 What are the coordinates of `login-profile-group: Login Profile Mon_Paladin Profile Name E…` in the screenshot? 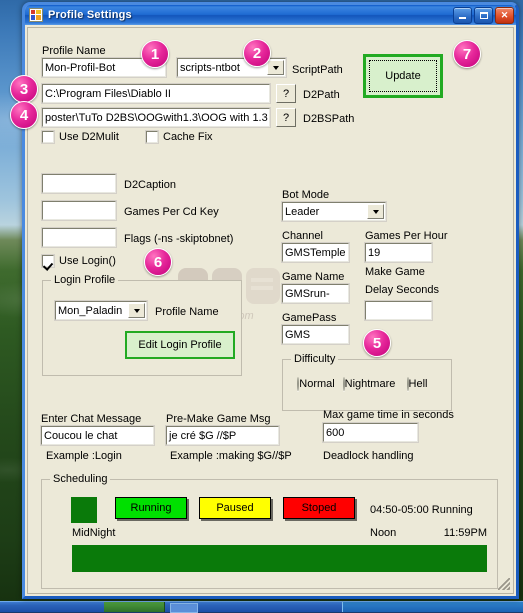 It's located at (142, 325).